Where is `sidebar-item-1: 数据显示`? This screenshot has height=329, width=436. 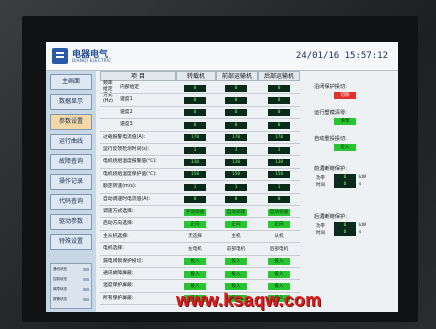 sidebar-item-1: 数据显示 is located at coordinates (71, 102).